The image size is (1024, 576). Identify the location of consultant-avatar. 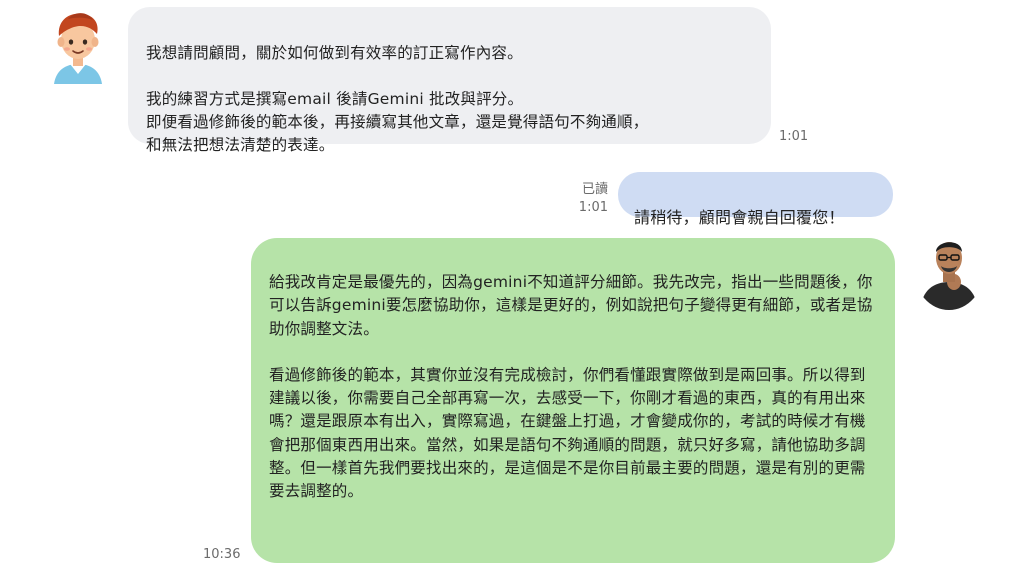
(949, 270).